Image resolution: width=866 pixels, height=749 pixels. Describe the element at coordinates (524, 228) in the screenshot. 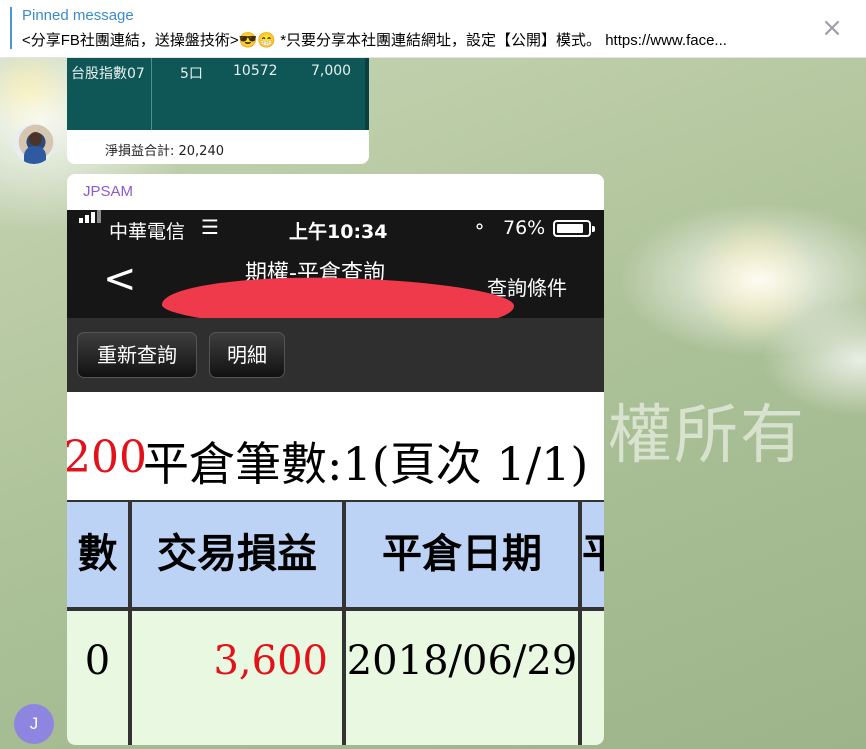

I see `battery-percent: 76%` at that location.